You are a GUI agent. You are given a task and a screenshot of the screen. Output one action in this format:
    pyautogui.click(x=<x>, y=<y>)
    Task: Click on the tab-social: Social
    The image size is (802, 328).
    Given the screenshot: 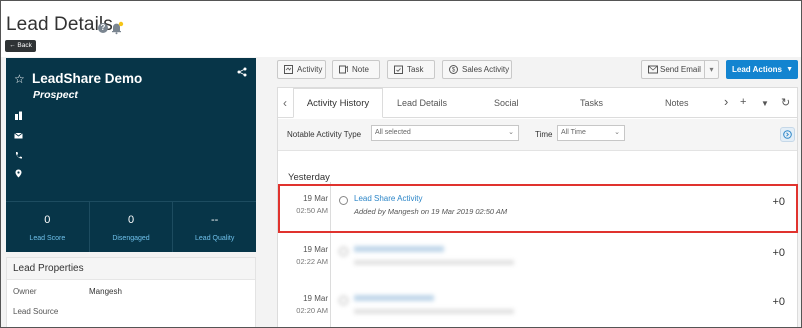 What is the action you would take?
    pyautogui.click(x=506, y=103)
    